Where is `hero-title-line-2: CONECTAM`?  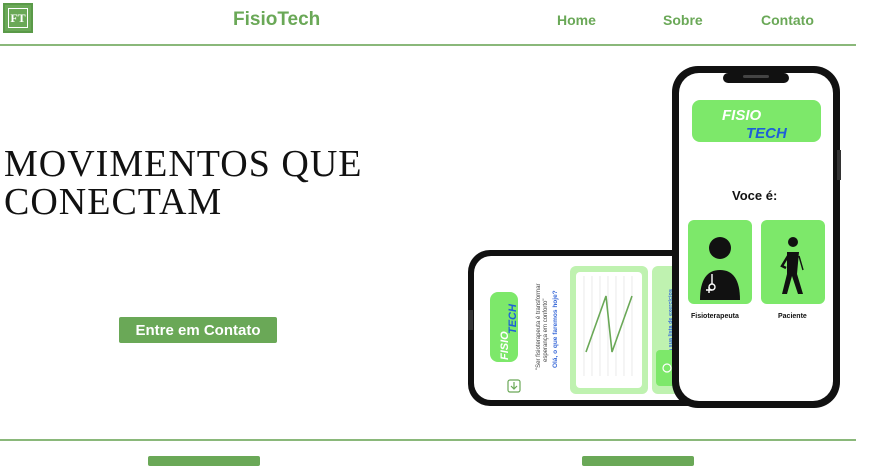
hero-title-line-2: CONECTAM is located at coordinates (113, 202).